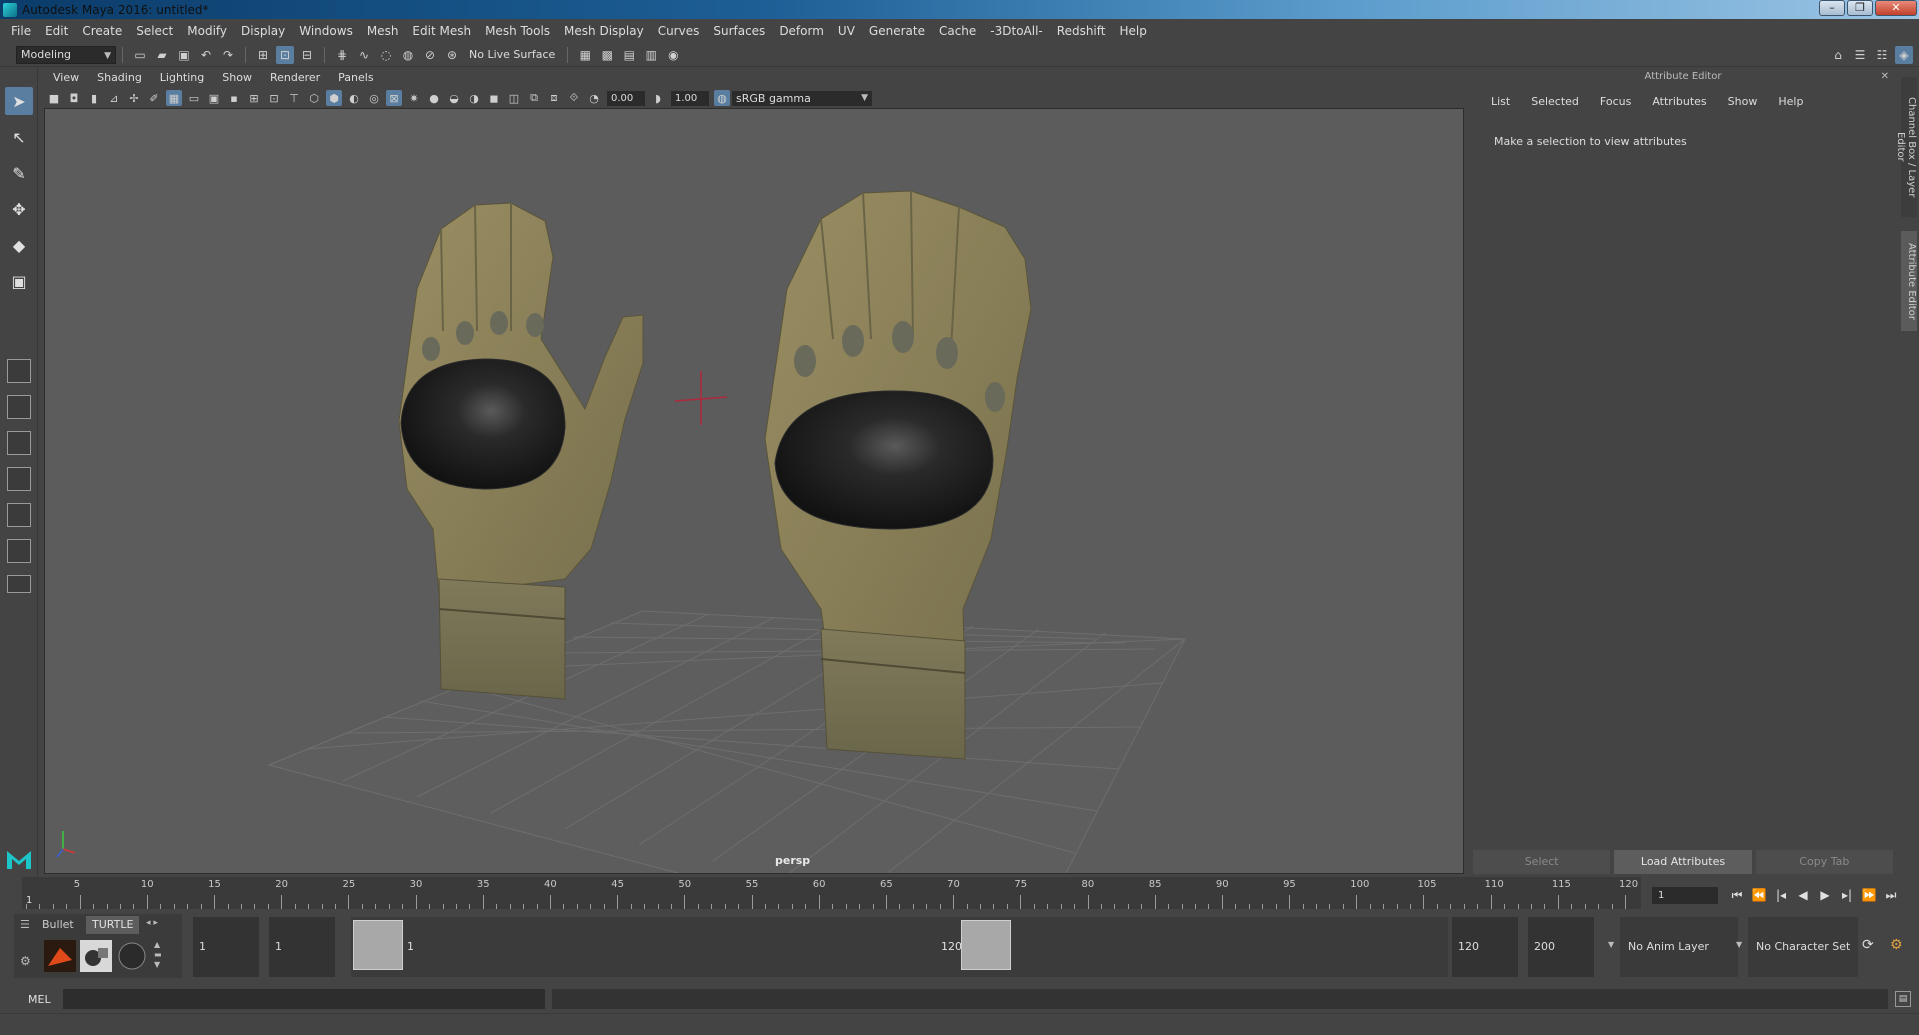 Image resolution: width=1919 pixels, height=1035 pixels. I want to click on default-material-icon: ◐, so click(354, 98).